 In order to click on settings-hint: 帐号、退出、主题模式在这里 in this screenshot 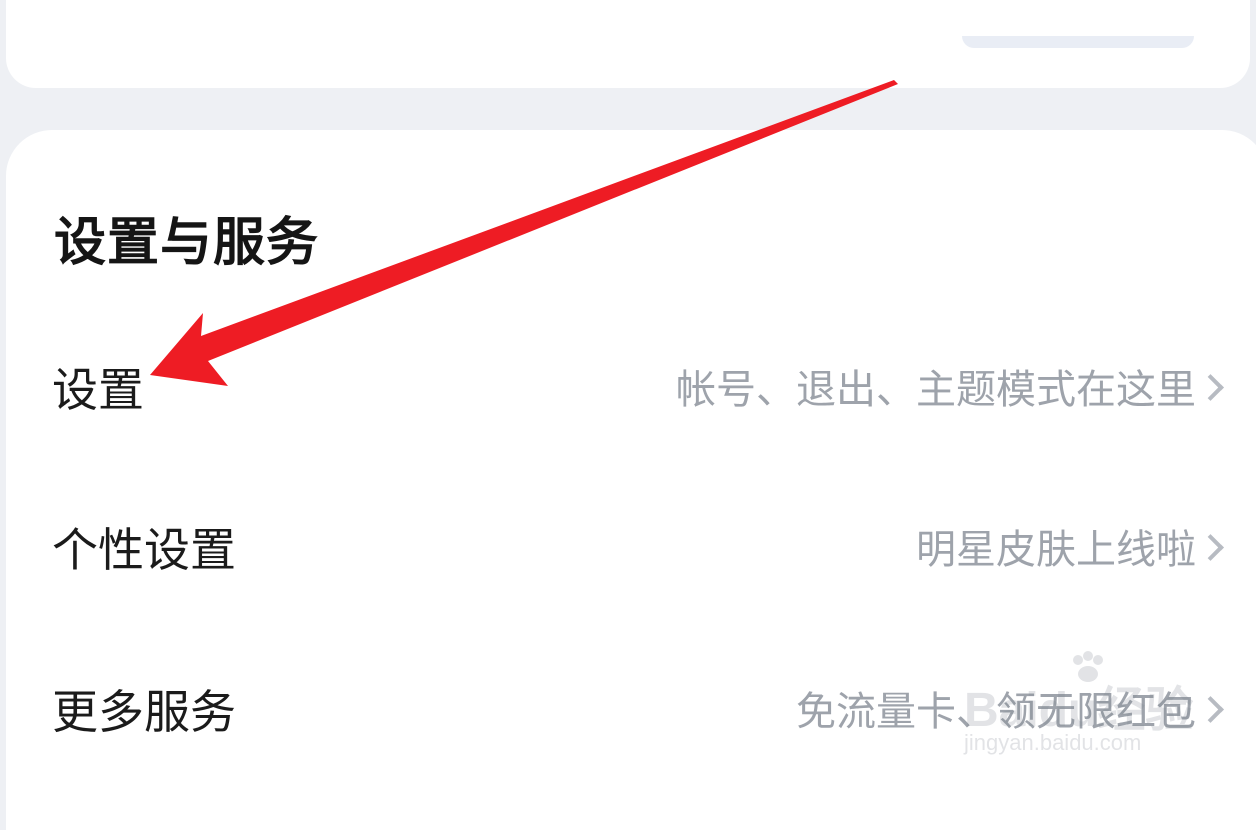, I will do `click(936, 390)`.